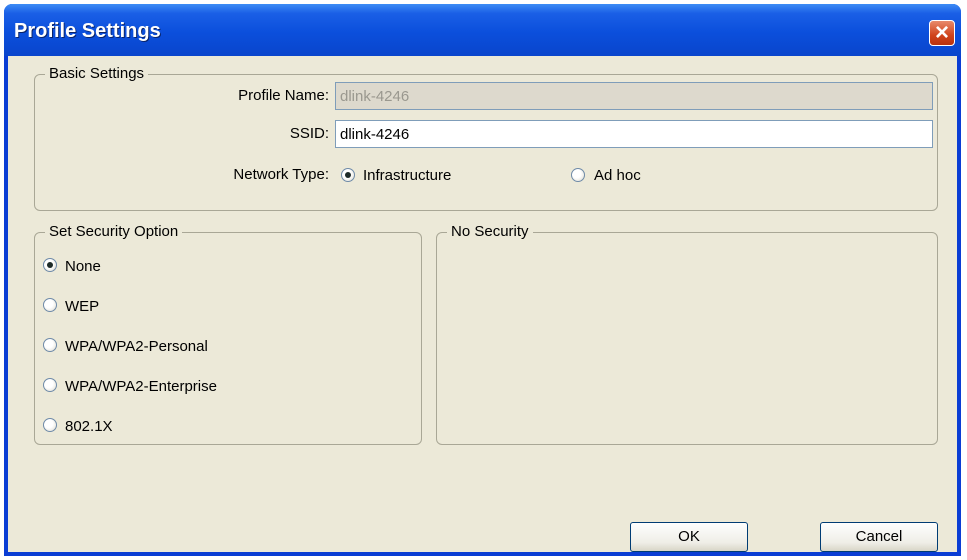  Describe the element at coordinates (283, 95) in the screenshot. I see `profile-name-label: Profile Name:` at that location.